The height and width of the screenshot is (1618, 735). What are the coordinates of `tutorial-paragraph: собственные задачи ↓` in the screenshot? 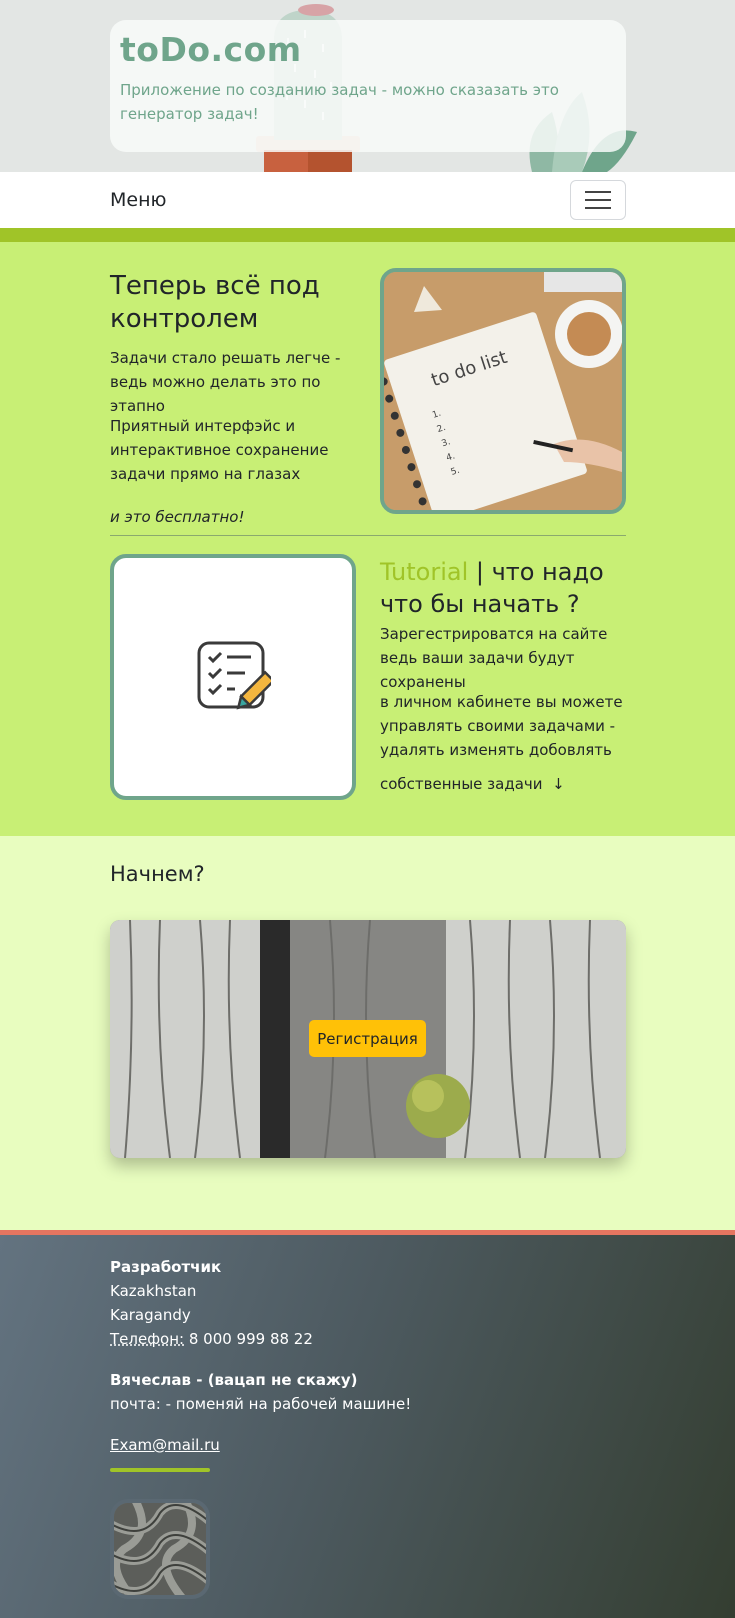 It's located at (472, 784).